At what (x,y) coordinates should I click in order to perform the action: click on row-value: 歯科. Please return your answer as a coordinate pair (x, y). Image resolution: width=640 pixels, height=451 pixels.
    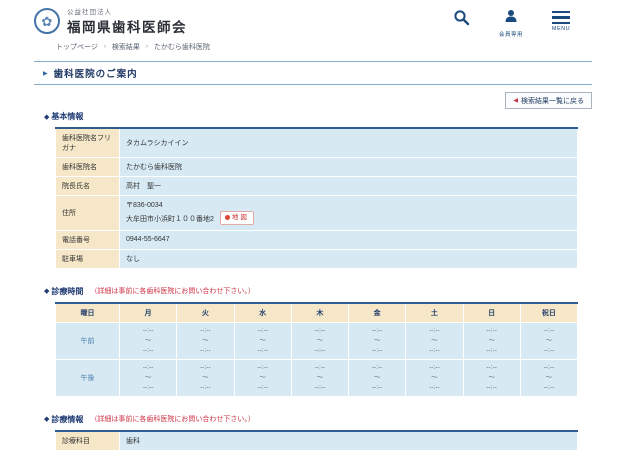
    Looking at the image, I should click on (348, 440).